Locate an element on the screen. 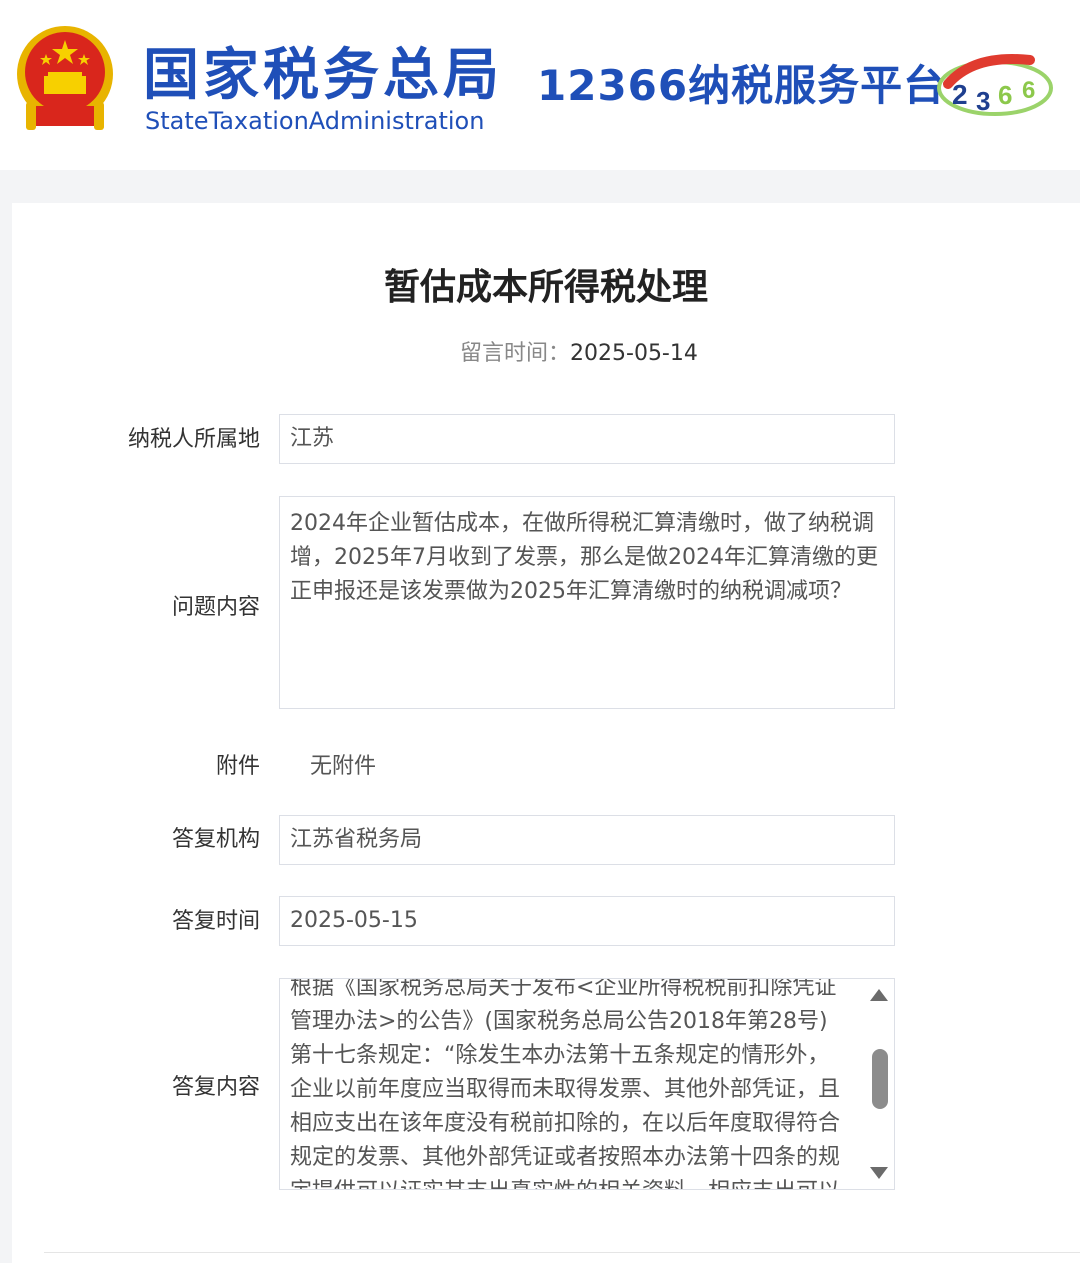 The height and width of the screenshot is (1263, 1080). message-time: 留言时间：2025-05-14 is located at coordinates (579, 354).